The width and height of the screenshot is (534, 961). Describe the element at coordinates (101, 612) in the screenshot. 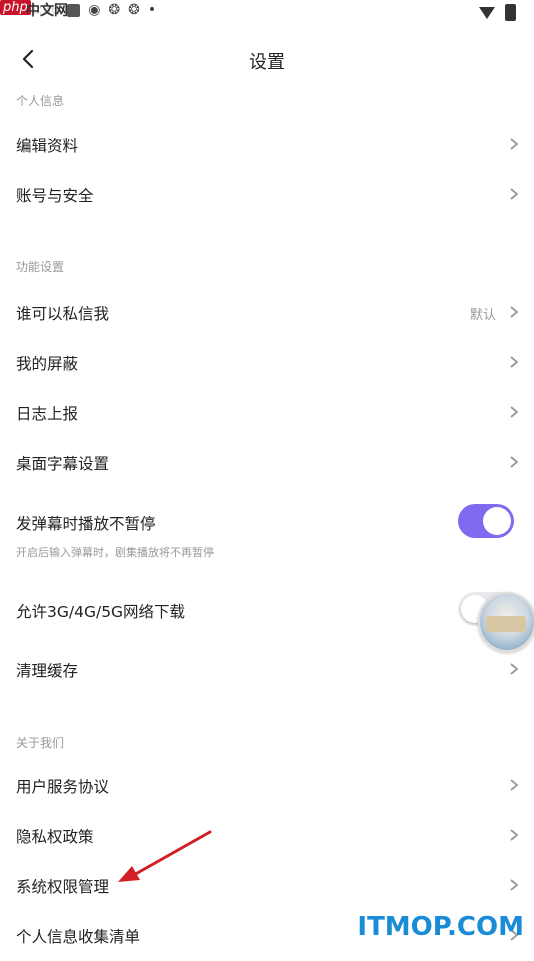

I see `row-label: 允许3G/4G/5G网络下载` at that location.